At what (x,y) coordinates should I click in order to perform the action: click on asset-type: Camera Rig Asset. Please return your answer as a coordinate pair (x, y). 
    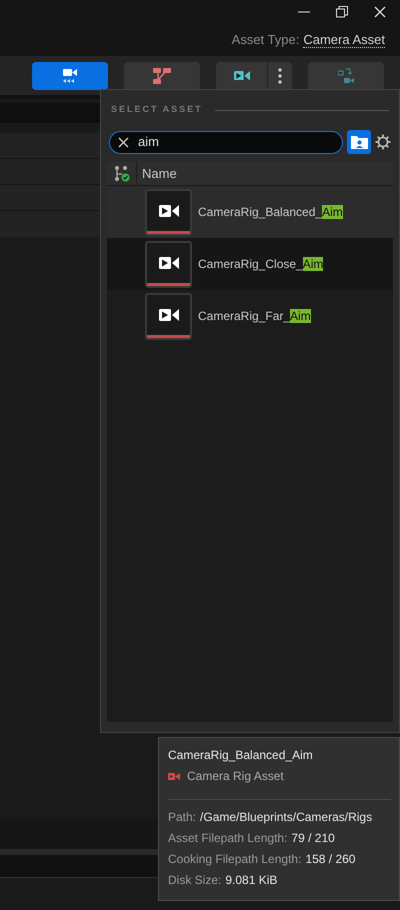
    Looking at the image, I should click on (235, 776).